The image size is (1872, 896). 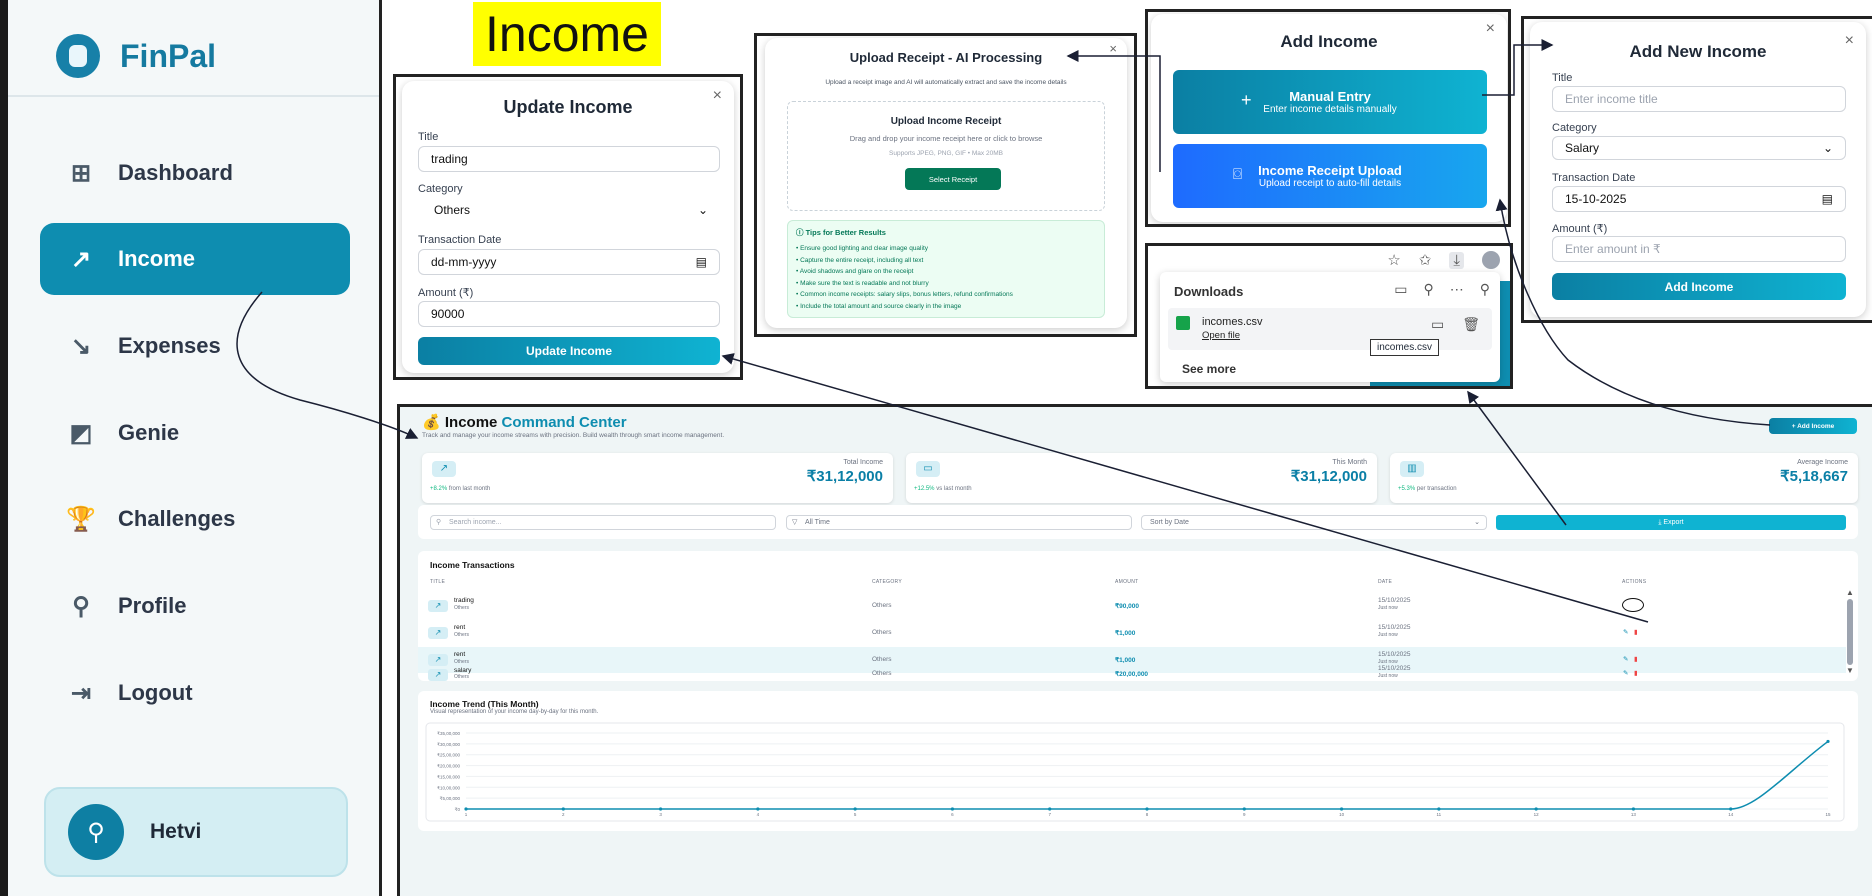 What do you see at coordinates (1518, 67) in the screenshot?
I see `arrow-manual-to-new` at bounding box center [1518, 67].